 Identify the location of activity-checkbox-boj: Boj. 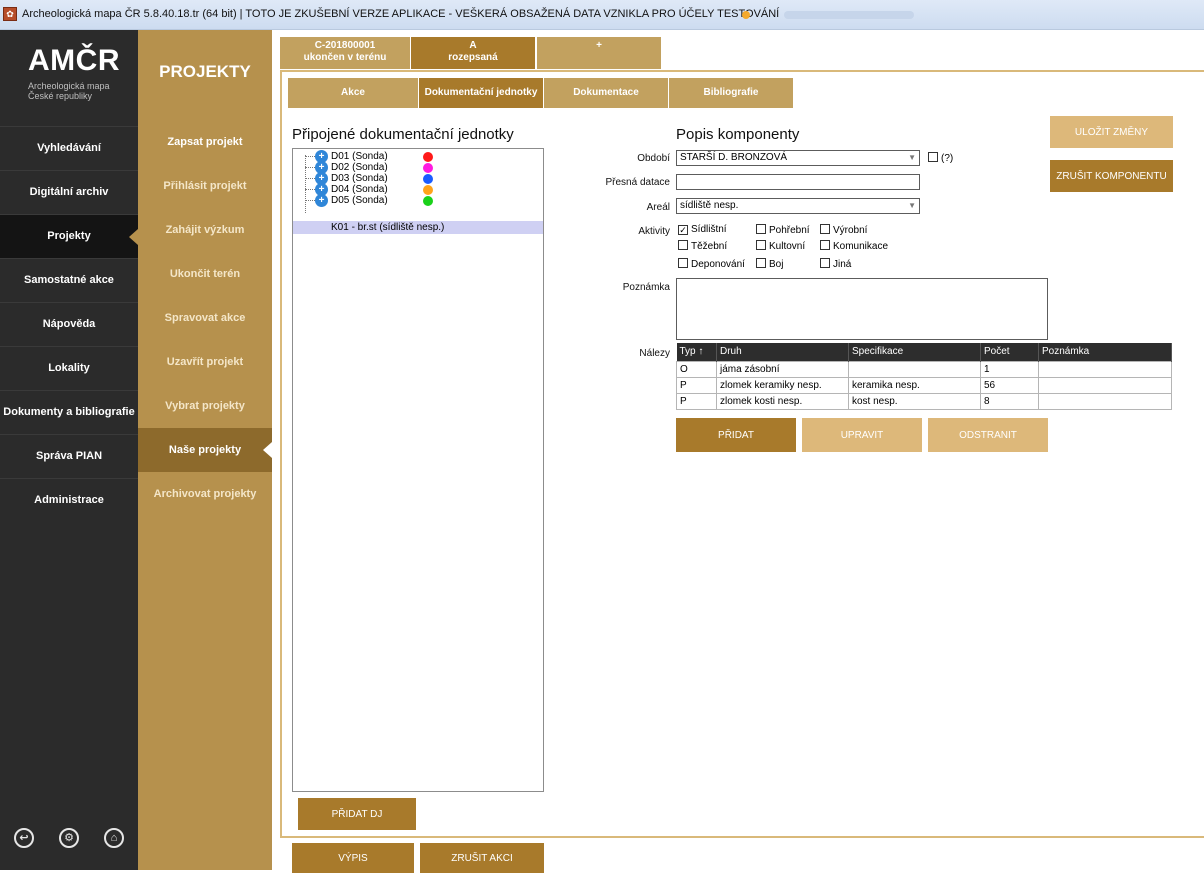
(769, 264).